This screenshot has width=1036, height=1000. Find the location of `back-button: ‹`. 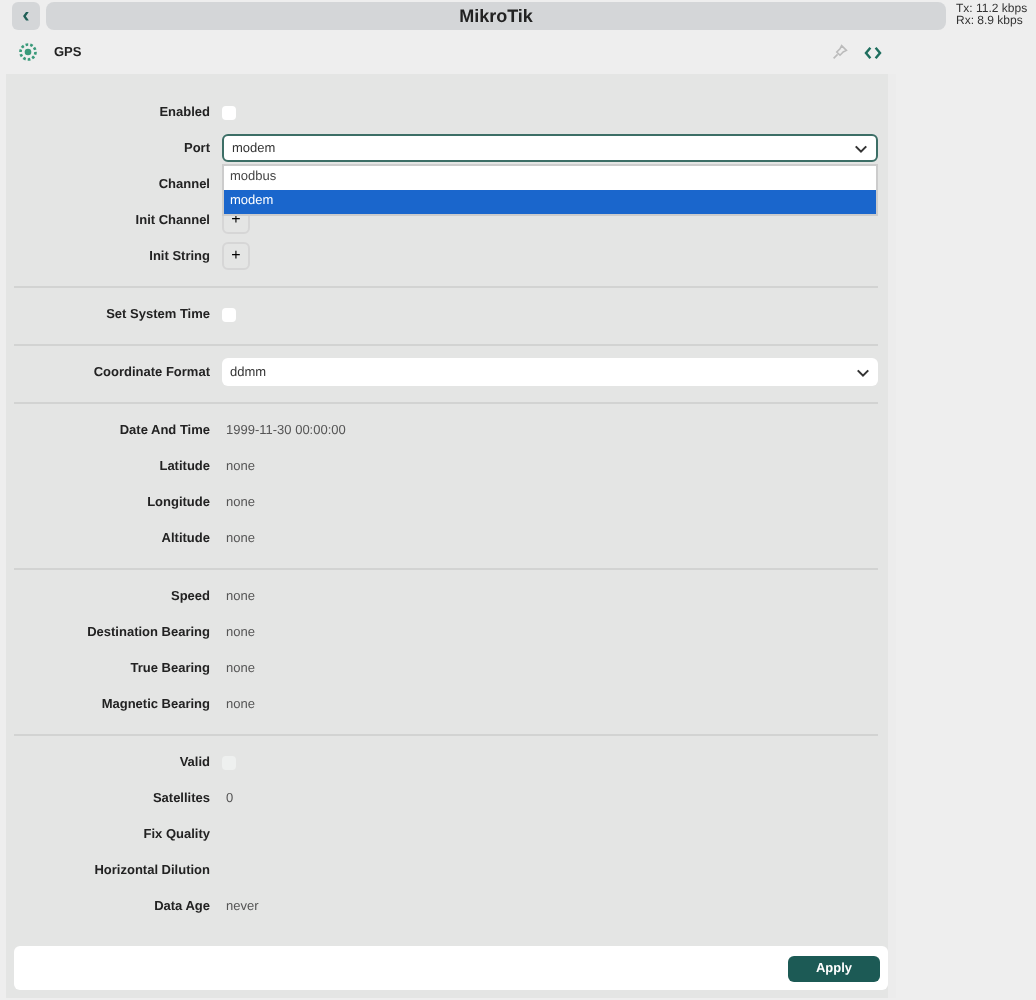

back-button: ‹ is located at coordinates (26, 16).